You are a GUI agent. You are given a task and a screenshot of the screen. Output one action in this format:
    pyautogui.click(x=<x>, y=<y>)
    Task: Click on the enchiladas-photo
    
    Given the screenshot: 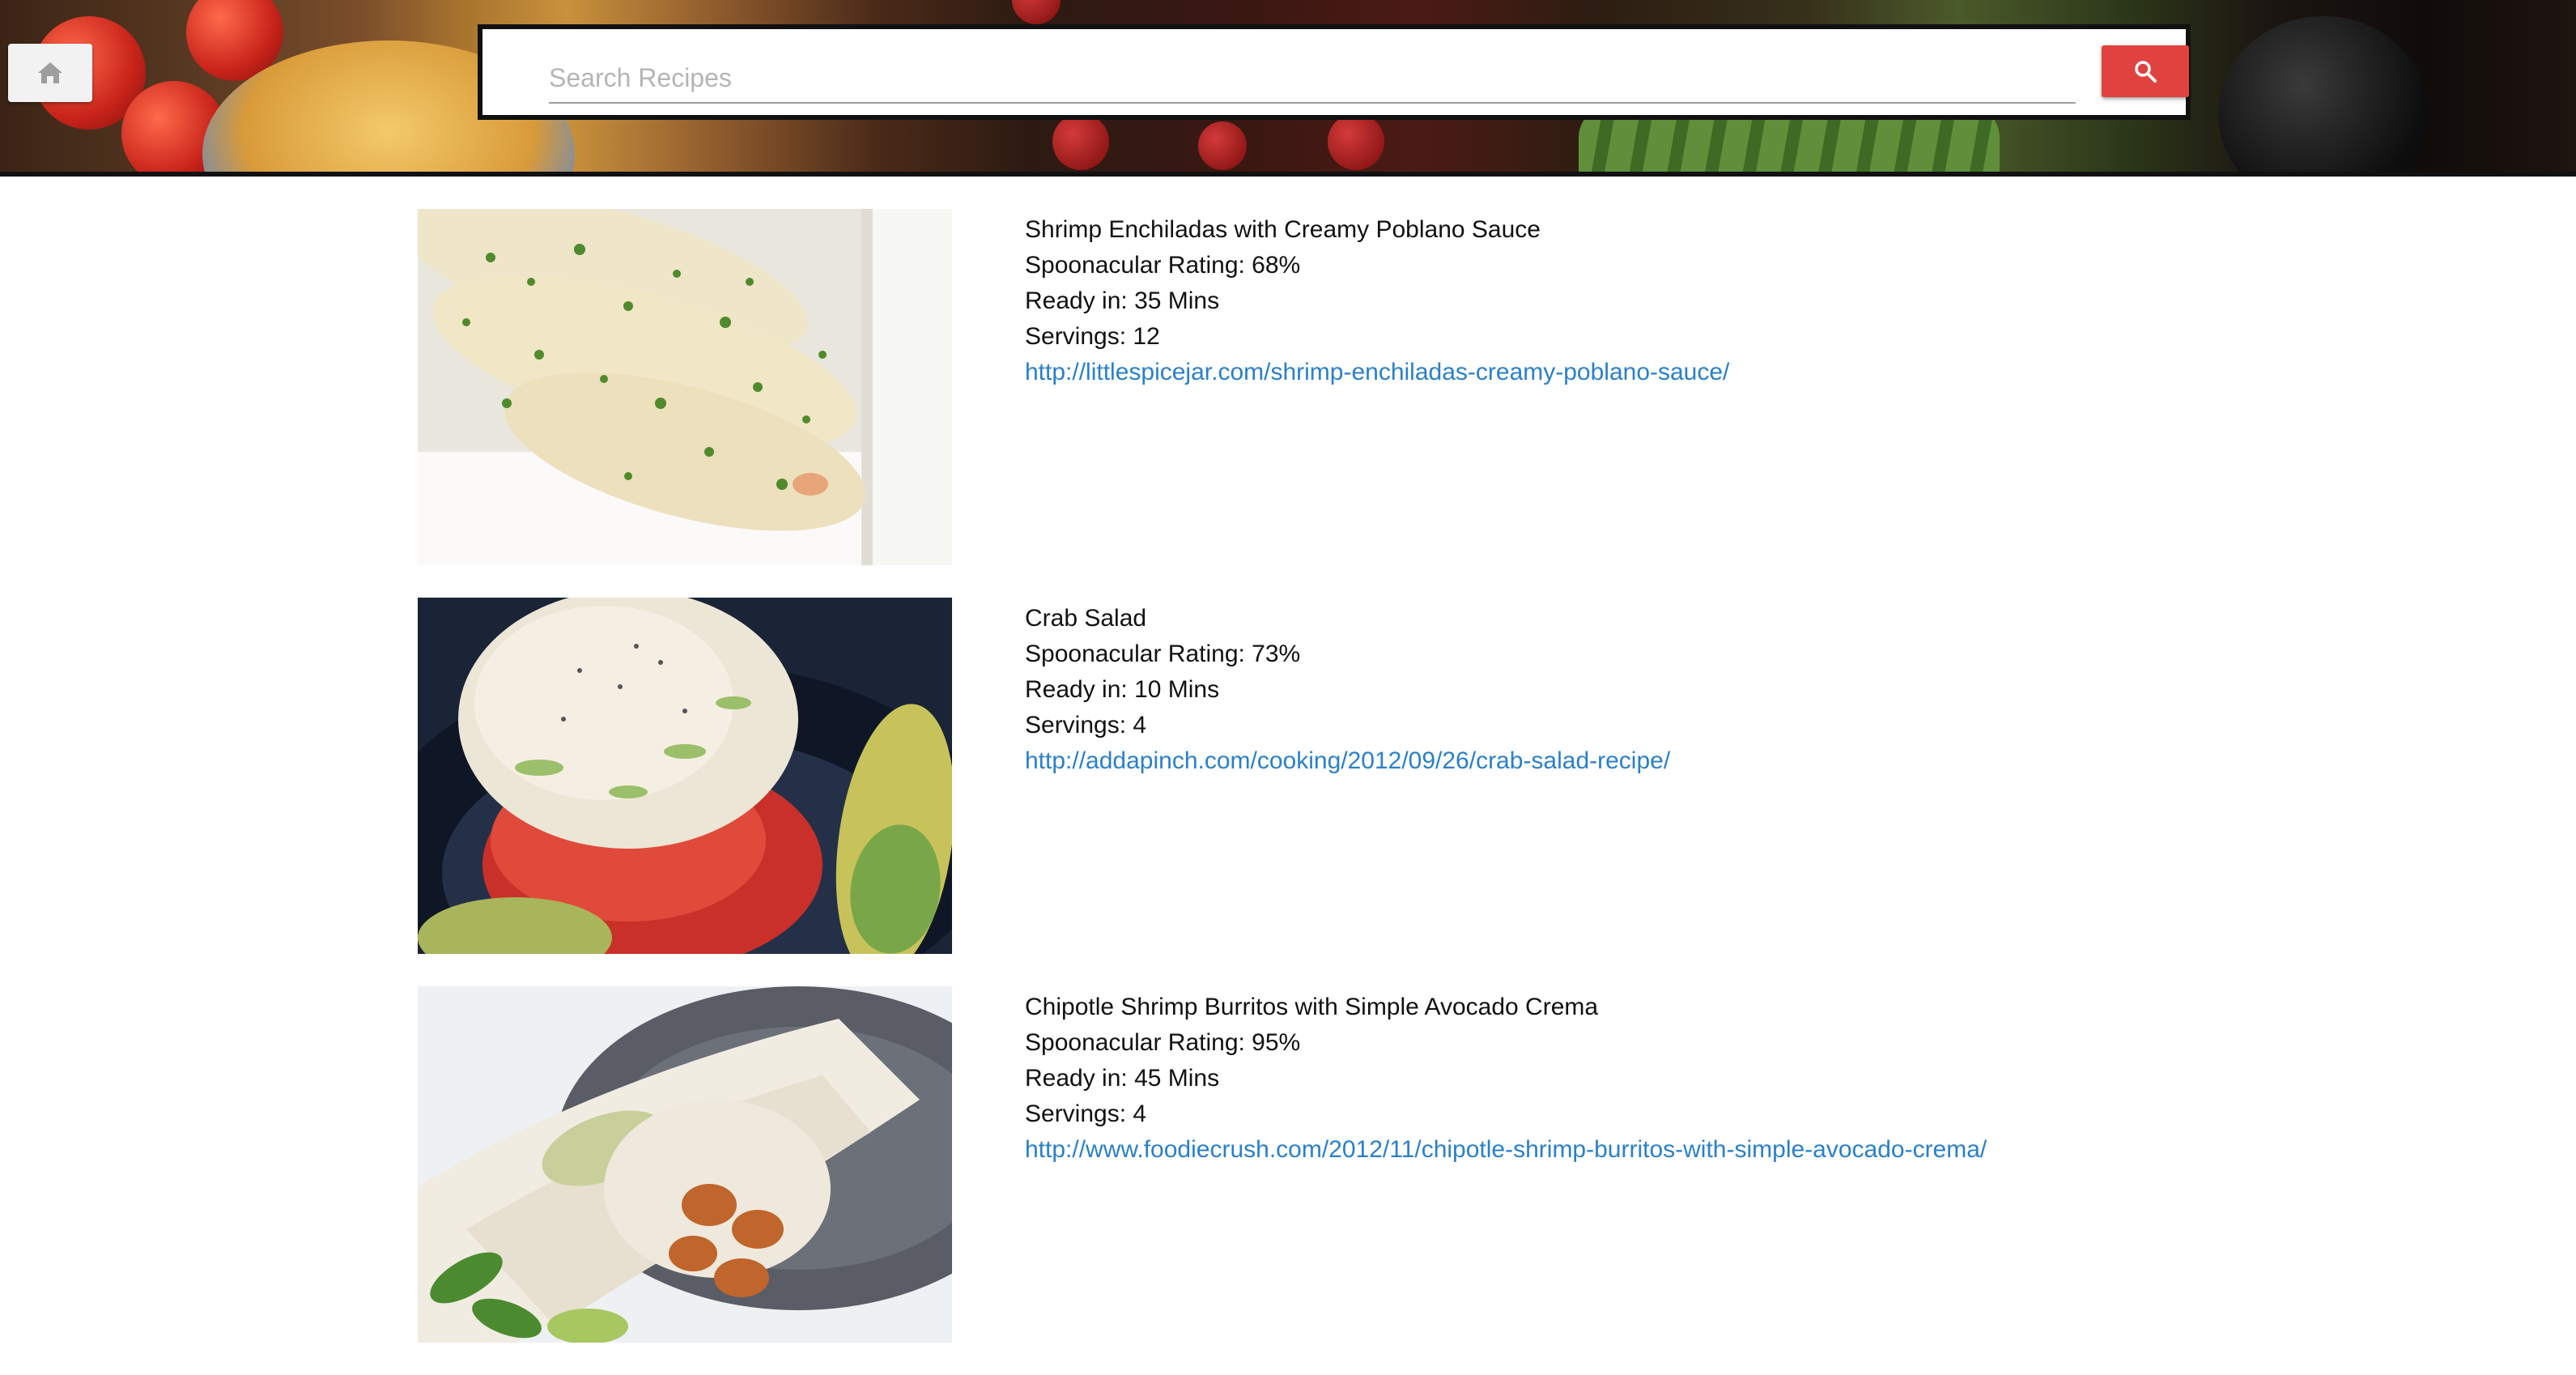 What is the action you would take?
    pyautogui.click(x=685, y=387)
    